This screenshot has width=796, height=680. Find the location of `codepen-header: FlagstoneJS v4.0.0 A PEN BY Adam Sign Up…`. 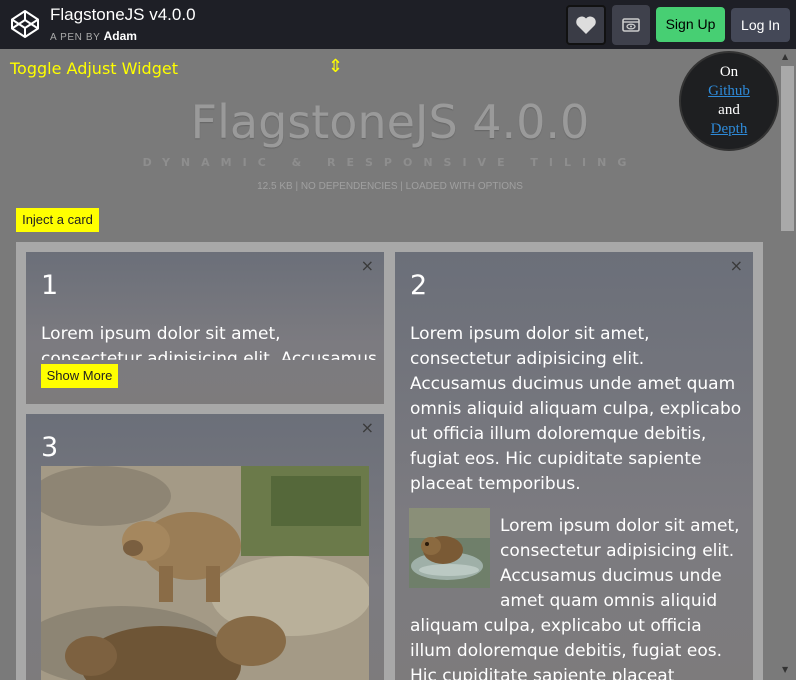

codepen-header: FlagstoneJS v4.0.0 A PEN BY Adam Sign Up… is located at coordinates (398, 24).